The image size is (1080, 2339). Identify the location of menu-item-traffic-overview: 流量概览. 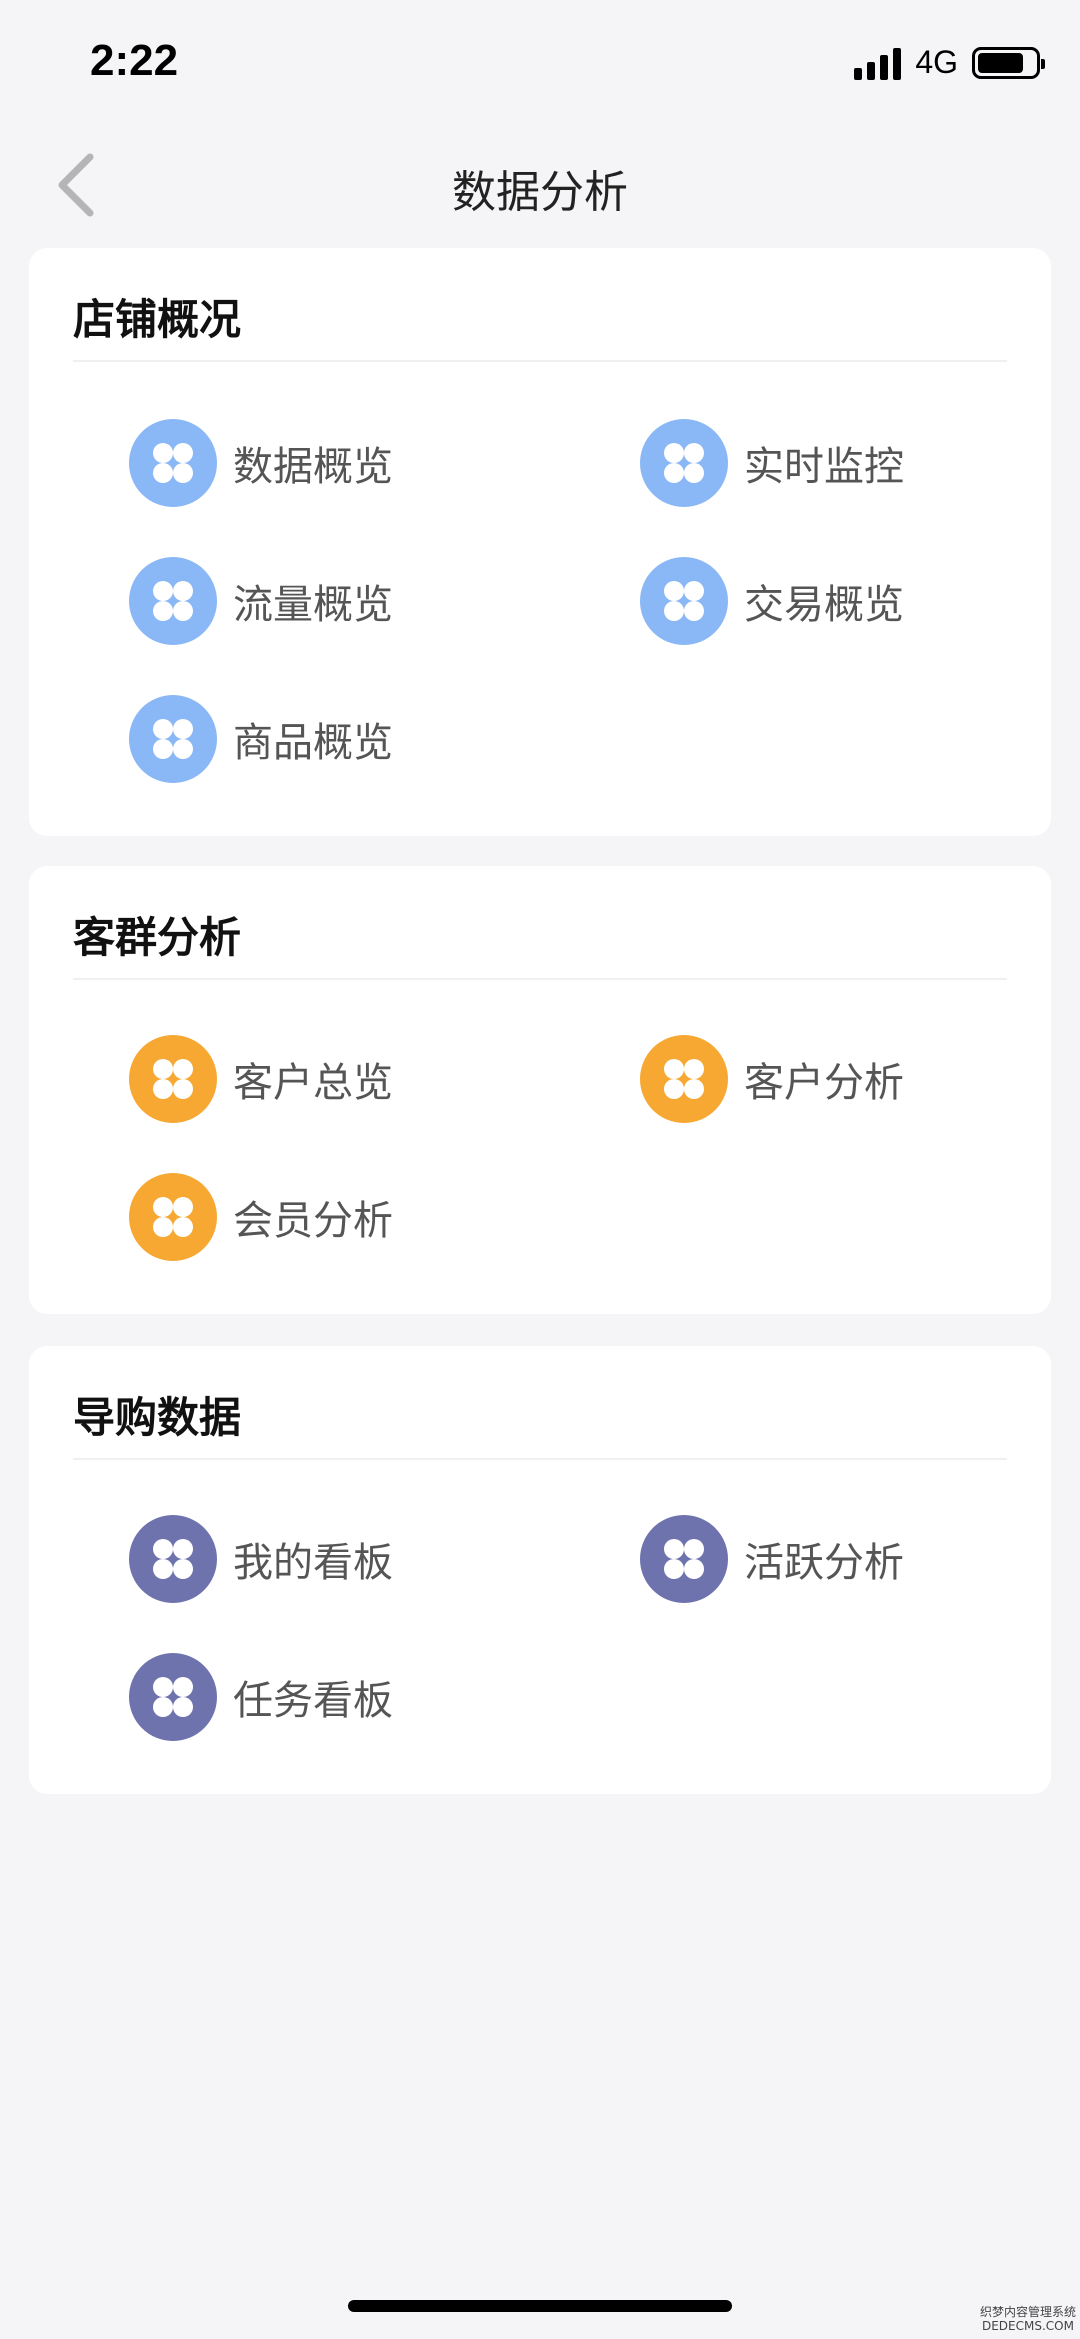
(261, 601).